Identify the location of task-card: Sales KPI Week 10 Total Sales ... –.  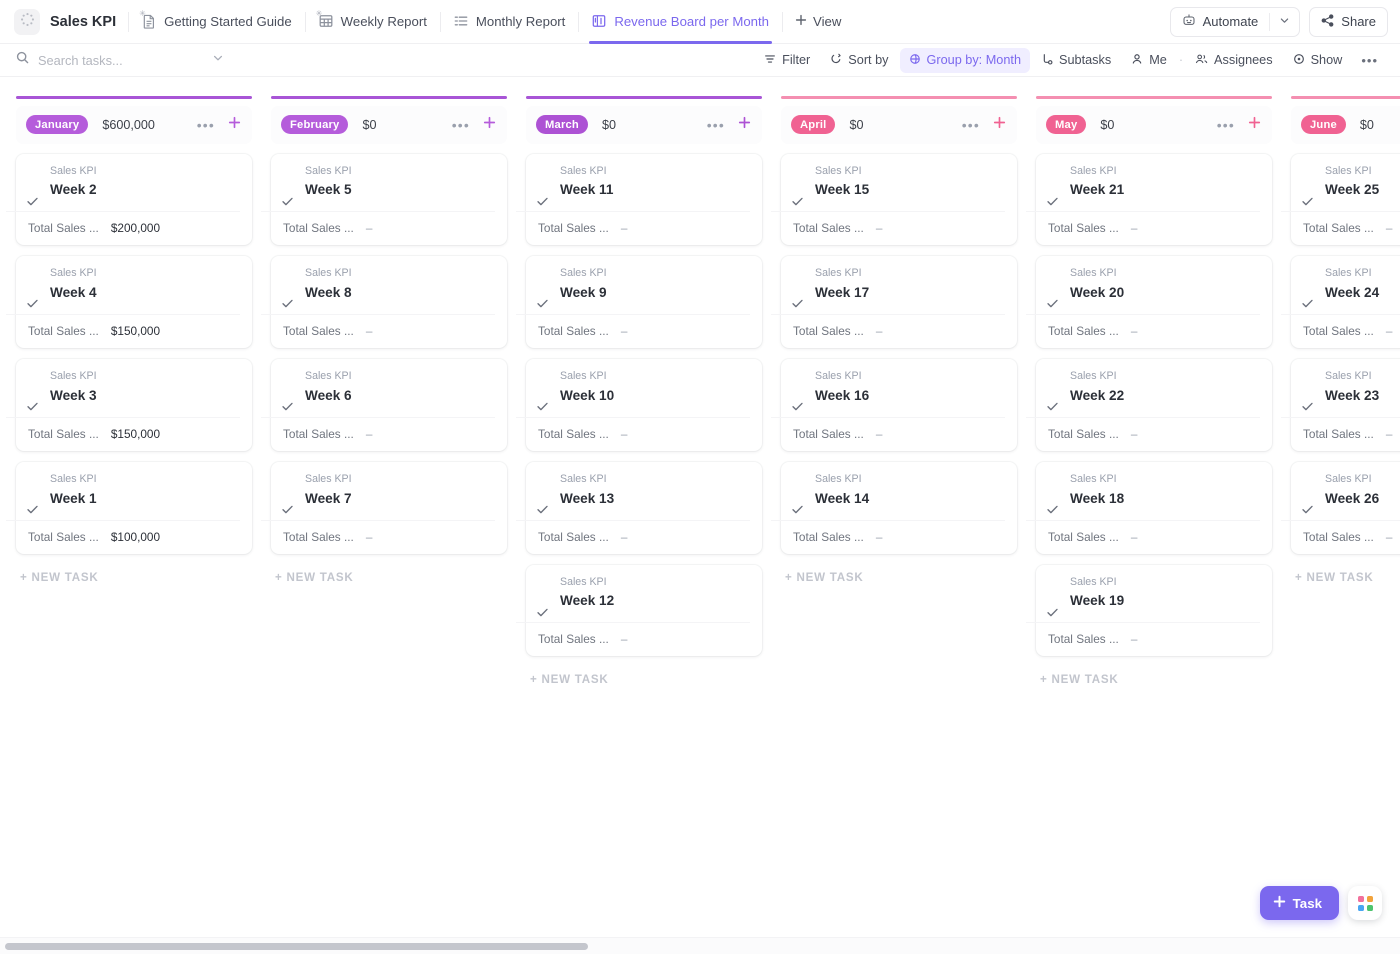
(639, 405).